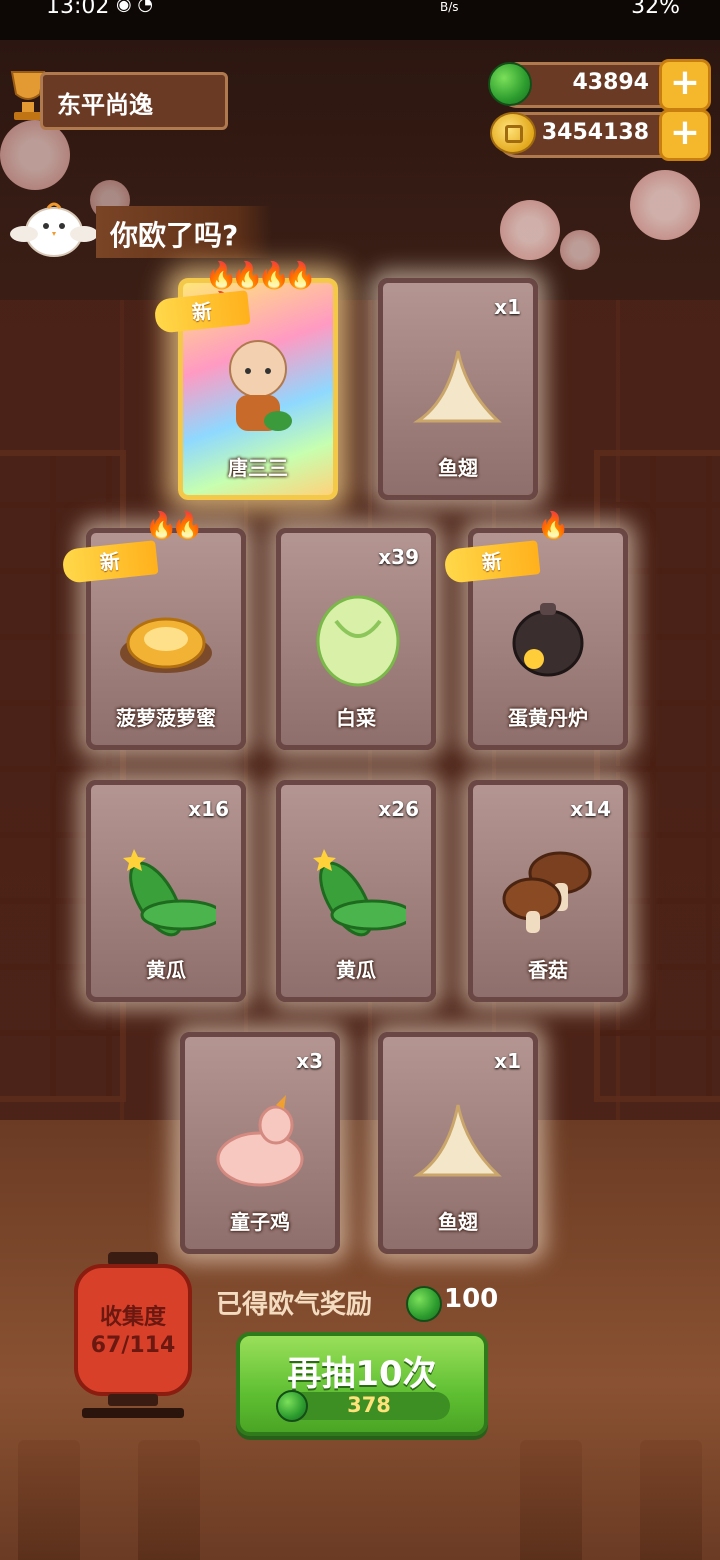 This screenshot has width=720, height=1560. Describe the element at coordinates (449, 7) in the screenshot. I see `net-speed: B/s` at that location.